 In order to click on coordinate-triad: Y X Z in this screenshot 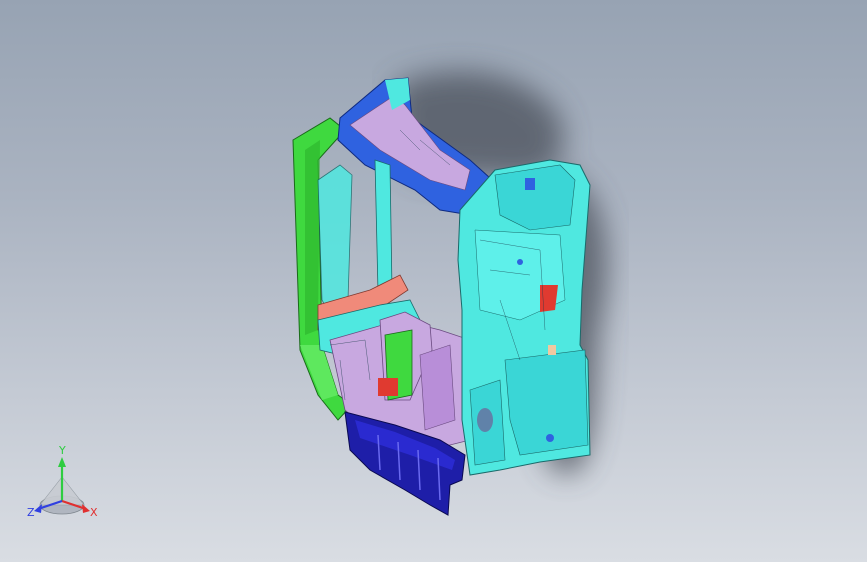, I will do `click(65, 485)`.